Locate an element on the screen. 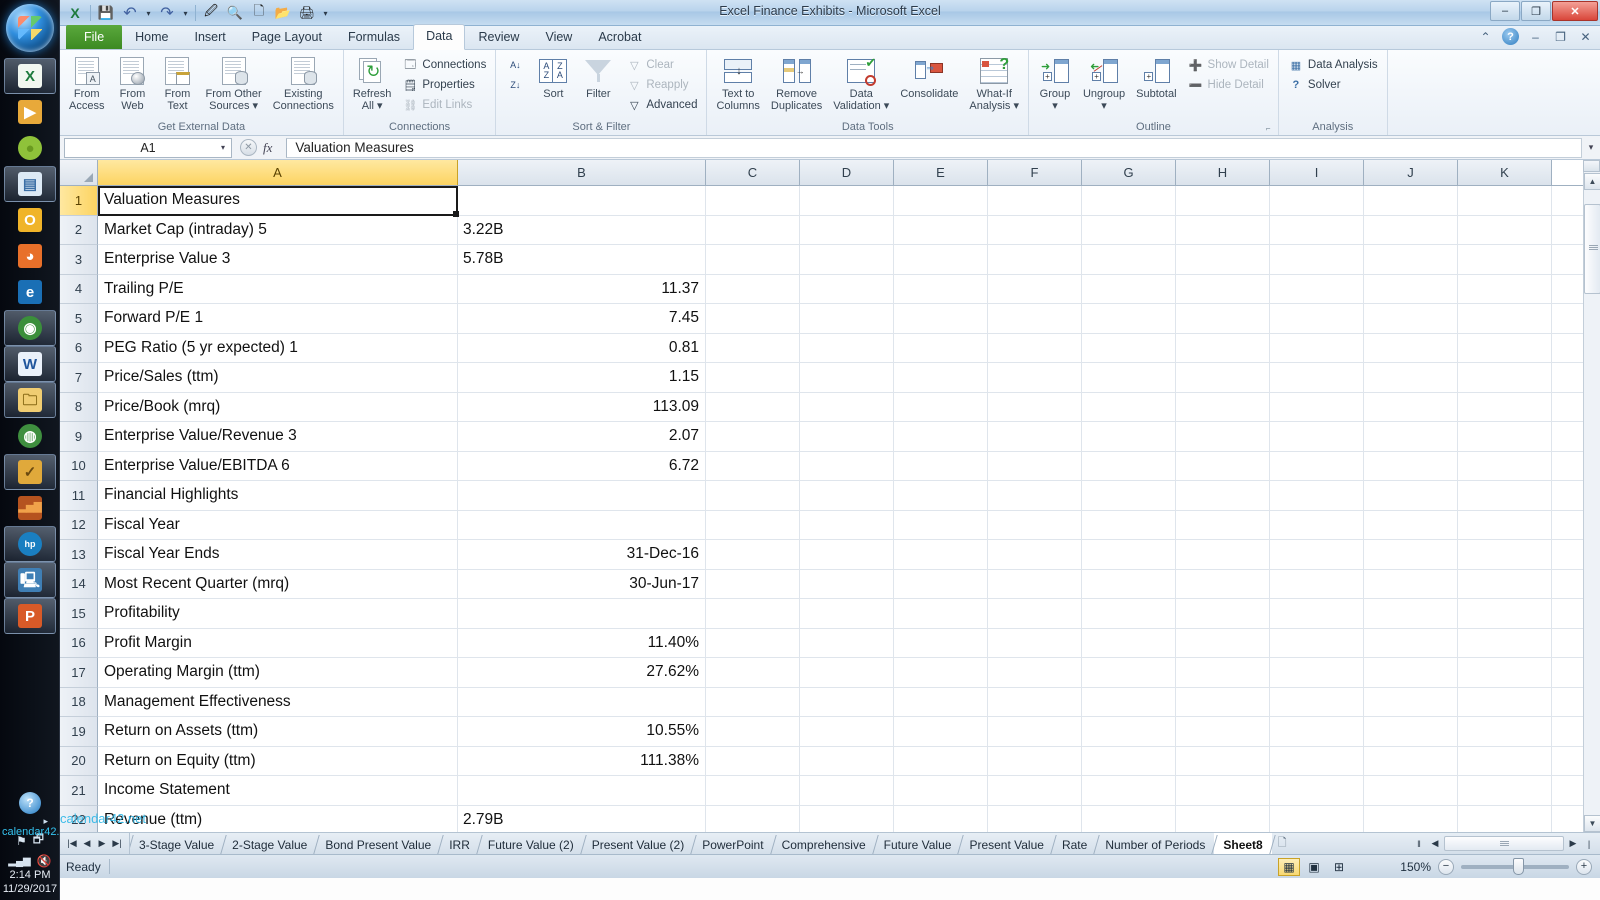 This screenshot has height=900, width=1600. ribbon-tab-home: Home is located at coordinates (151, 37).